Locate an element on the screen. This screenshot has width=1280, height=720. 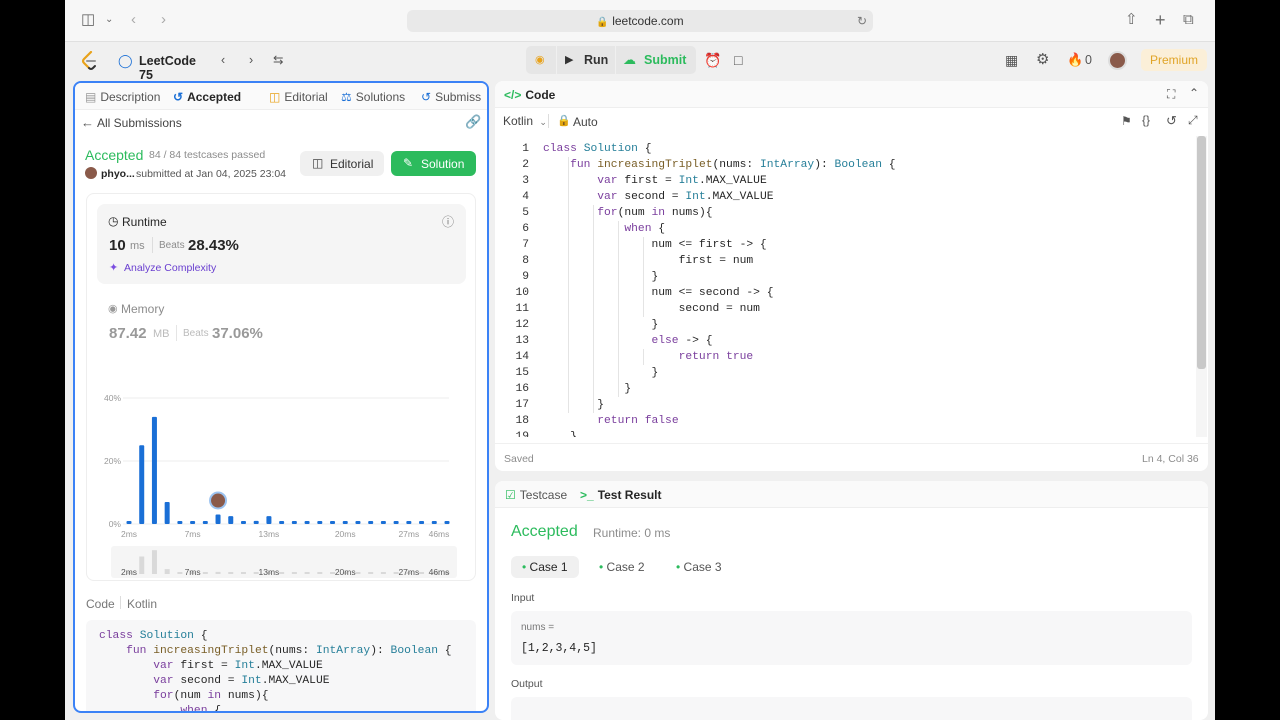
tab-label: Accepted is located at coordinates (214, 97).